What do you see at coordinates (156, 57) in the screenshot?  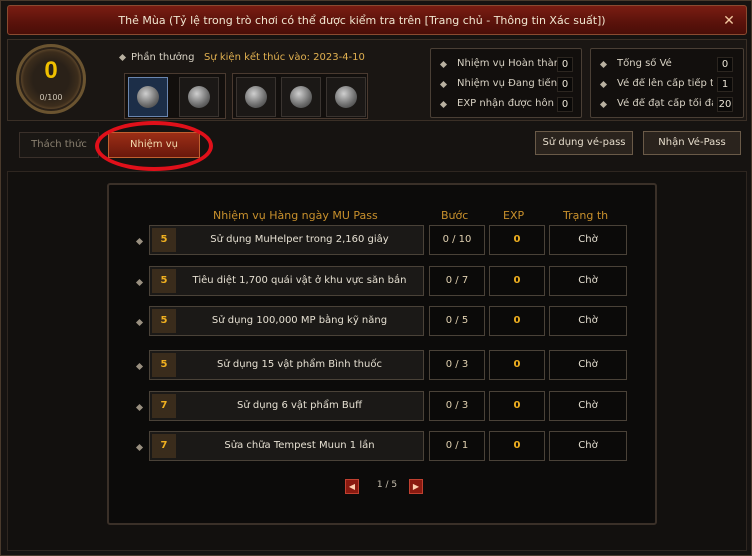 I see `rewards-label: Phần thưởng` at bounding box center [156, 57].